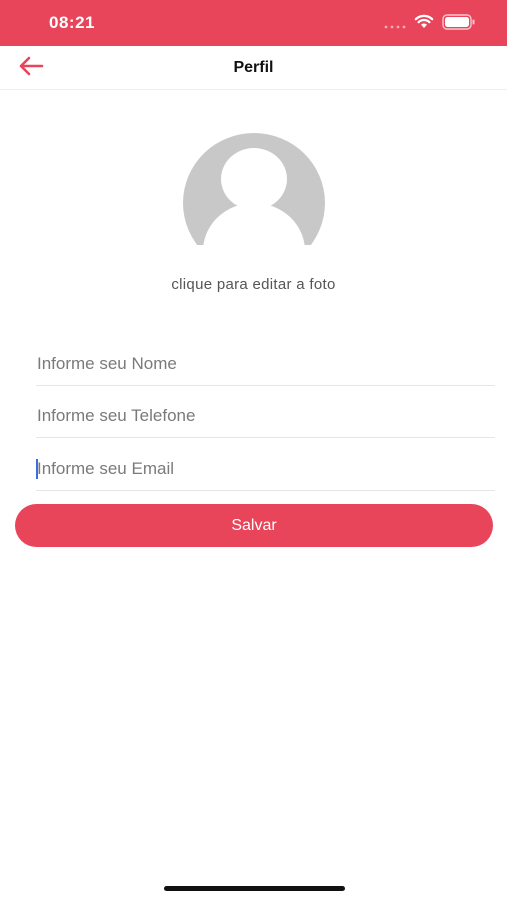 This screenshot has height=900, width=507. What do you see at coordinates (72, 22) in the screenshot?
I see `status-time: 08:21` at bounding box center [72, 22].